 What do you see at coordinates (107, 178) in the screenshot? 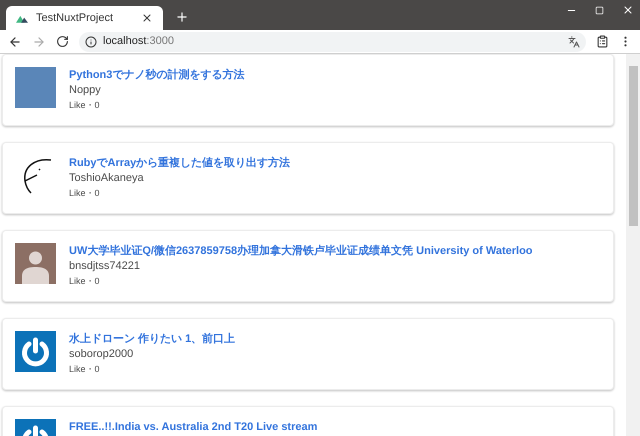
I see `author-name: ToshioAkaneya` at bounding box center [107, 178].